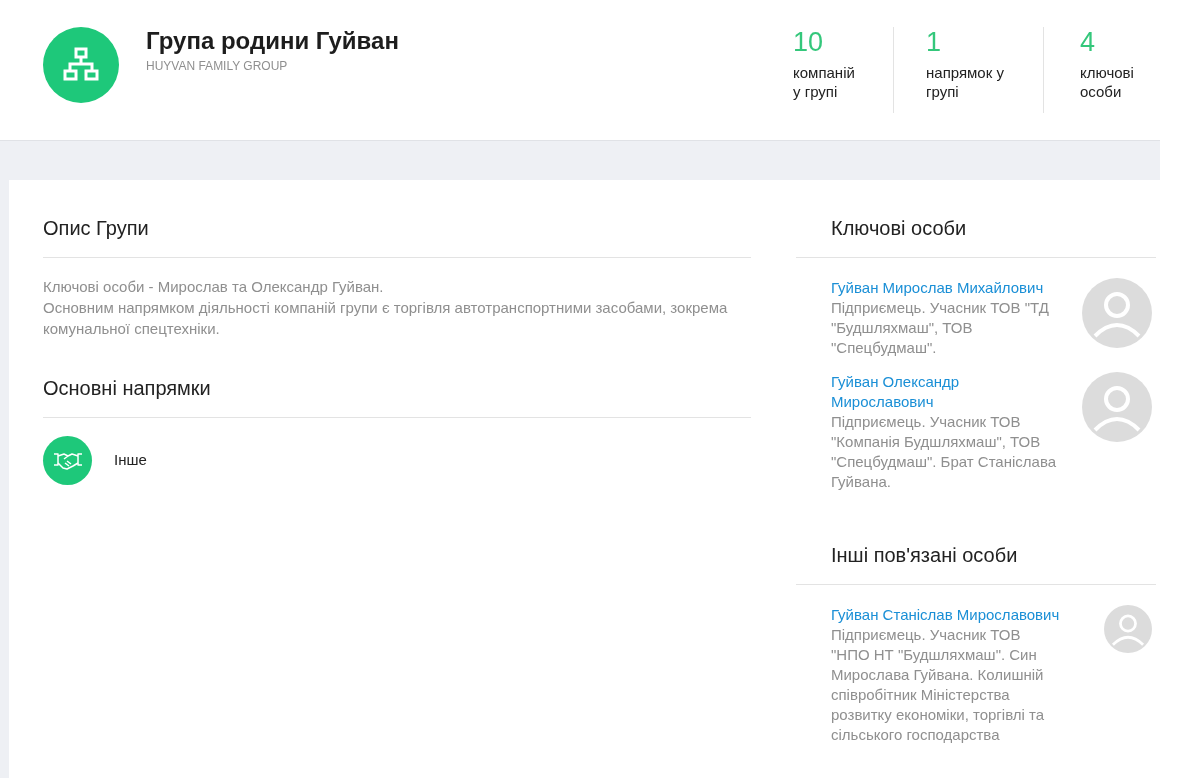  Describe the element at coordinates (127, 388) in the screenshot. I see `section-heading: Основні напрямки` at that location.